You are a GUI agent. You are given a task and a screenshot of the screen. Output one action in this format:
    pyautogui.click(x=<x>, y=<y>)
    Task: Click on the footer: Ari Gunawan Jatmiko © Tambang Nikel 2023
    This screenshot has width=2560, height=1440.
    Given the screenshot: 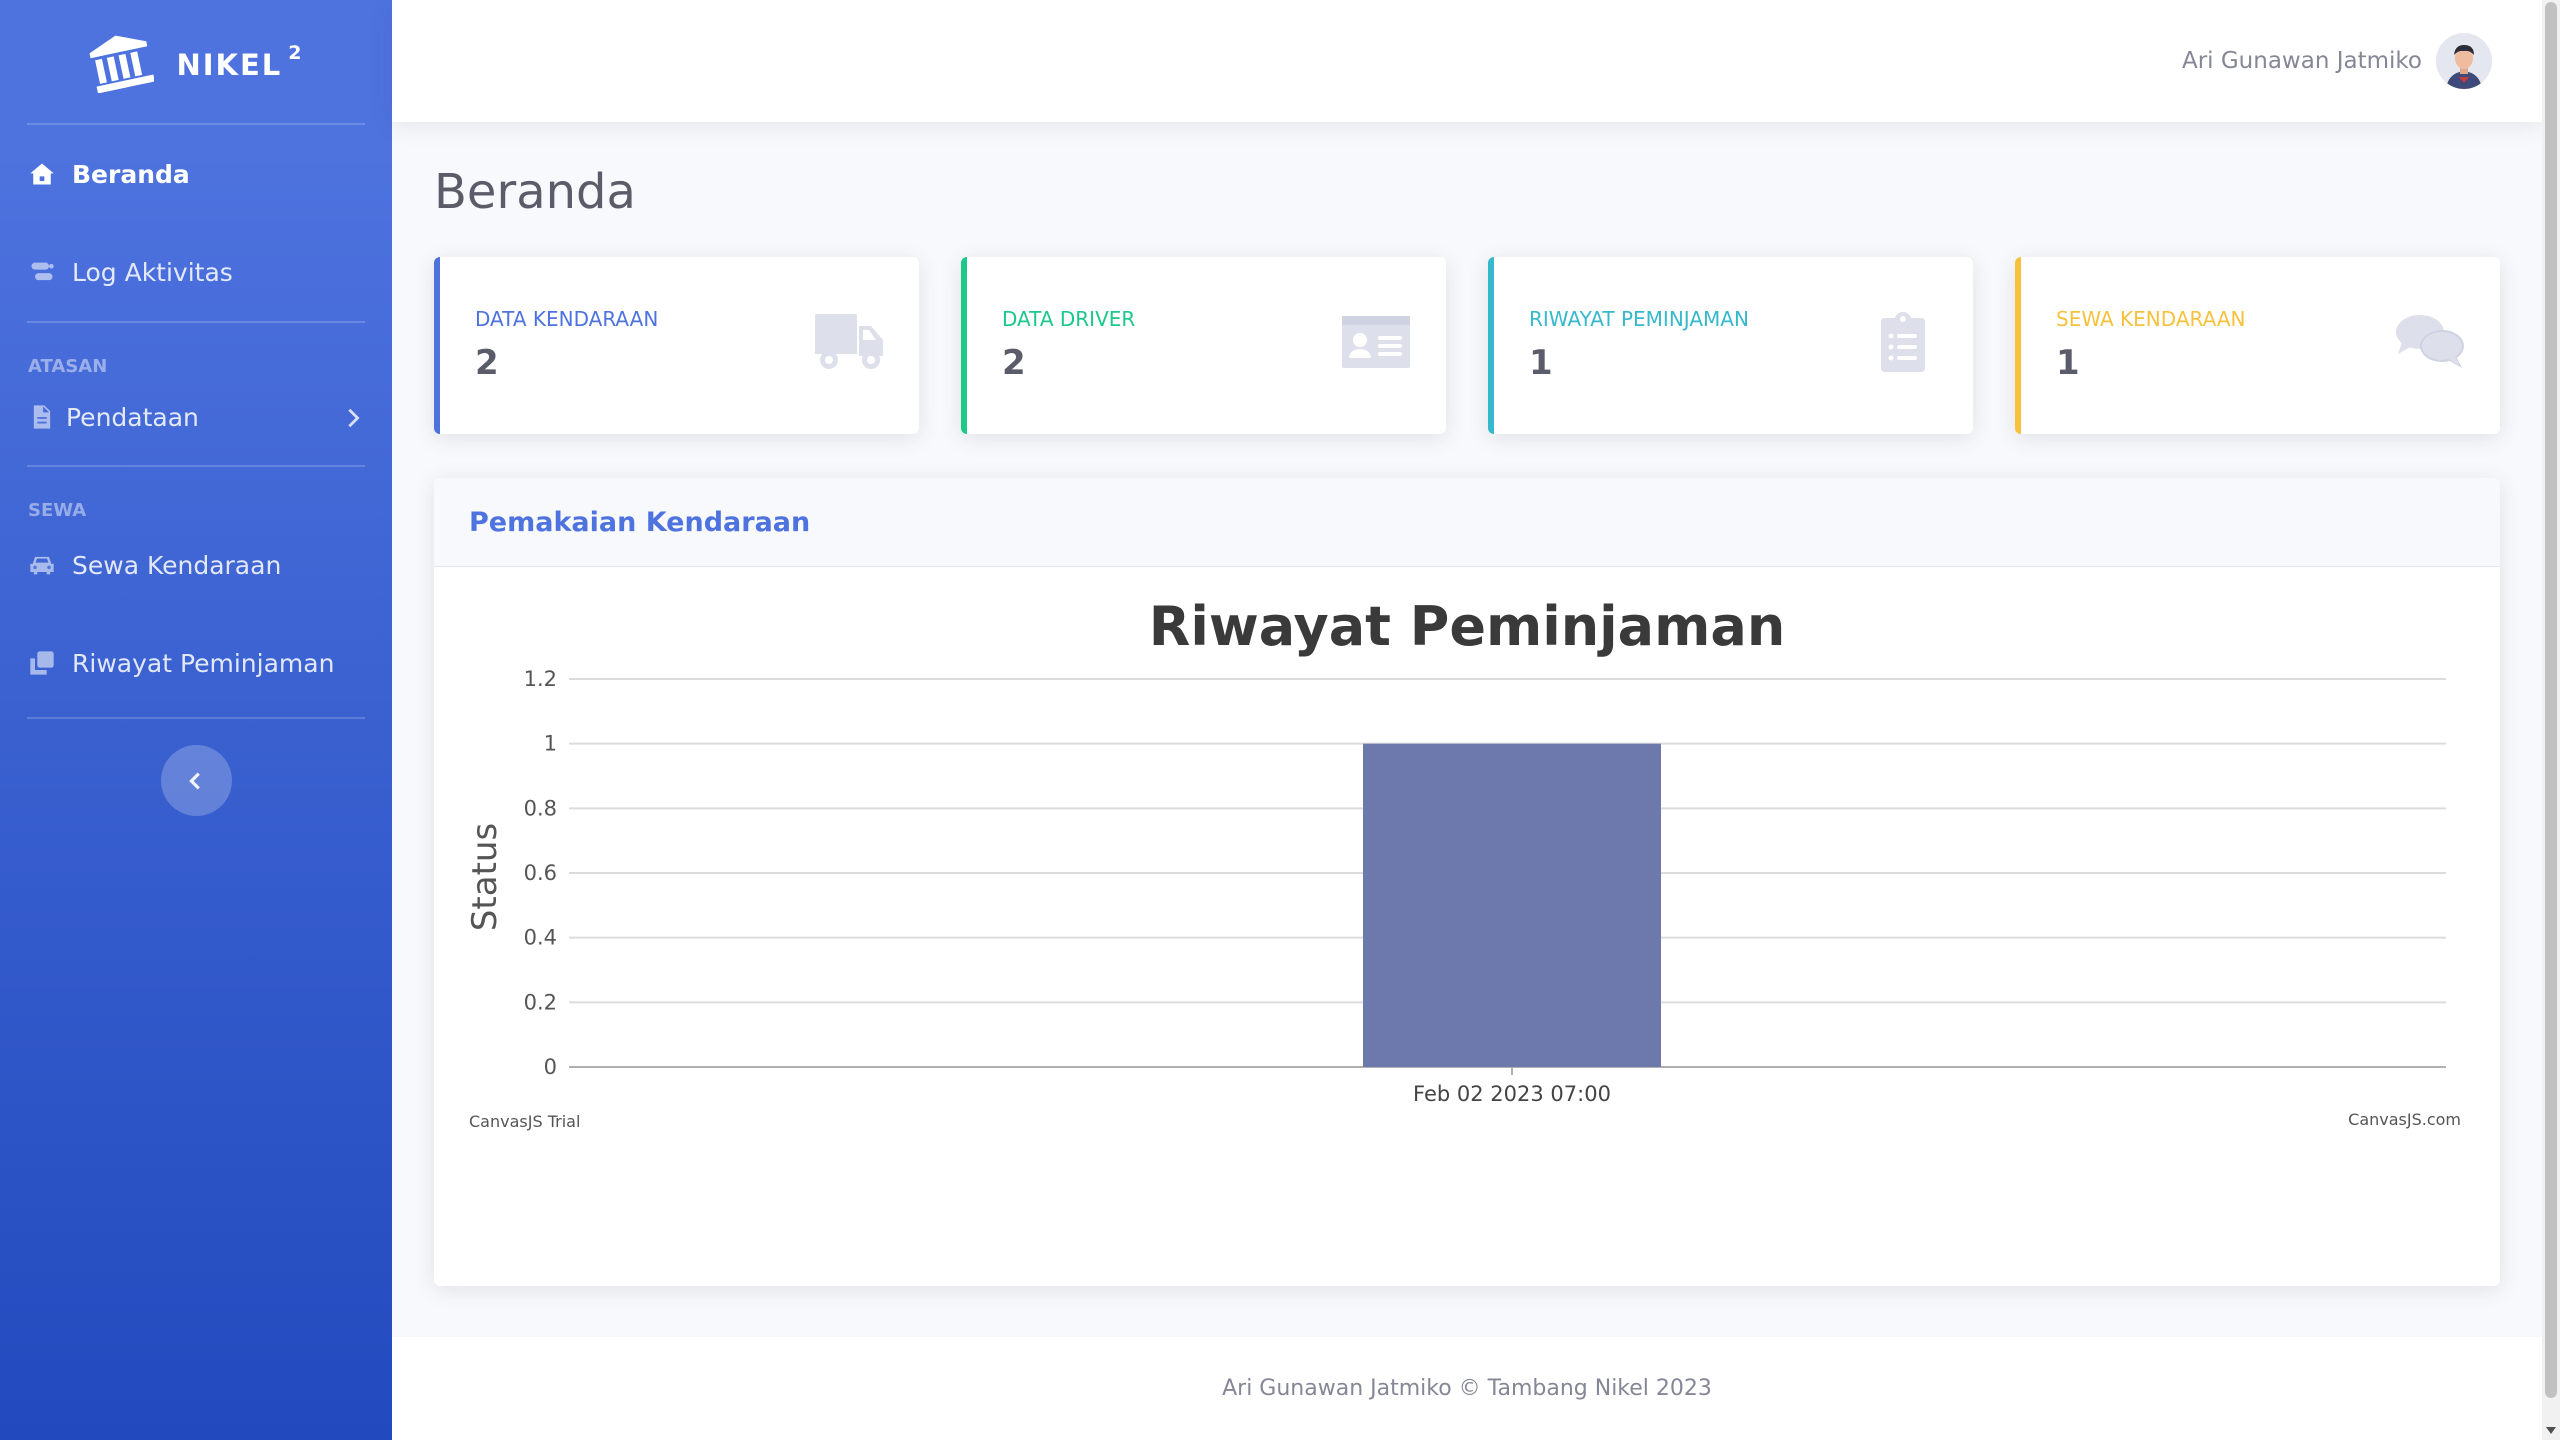 What is the action you would take?
    pyautogui.click(x=1467, y=1388)
    